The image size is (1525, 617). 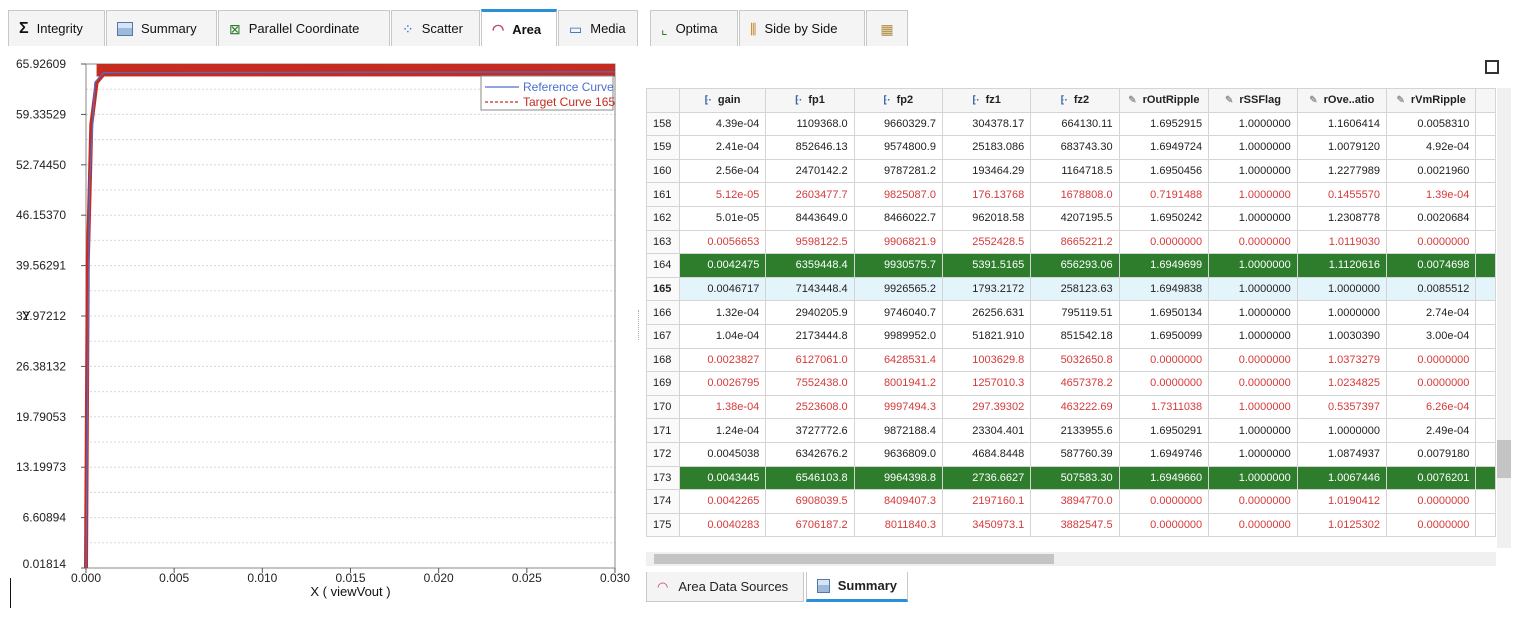 What do you see at coordinates (1164, 478) in the screenshot?
I see `table-cell: 1.6949660` at bounding box center [1164, 478].